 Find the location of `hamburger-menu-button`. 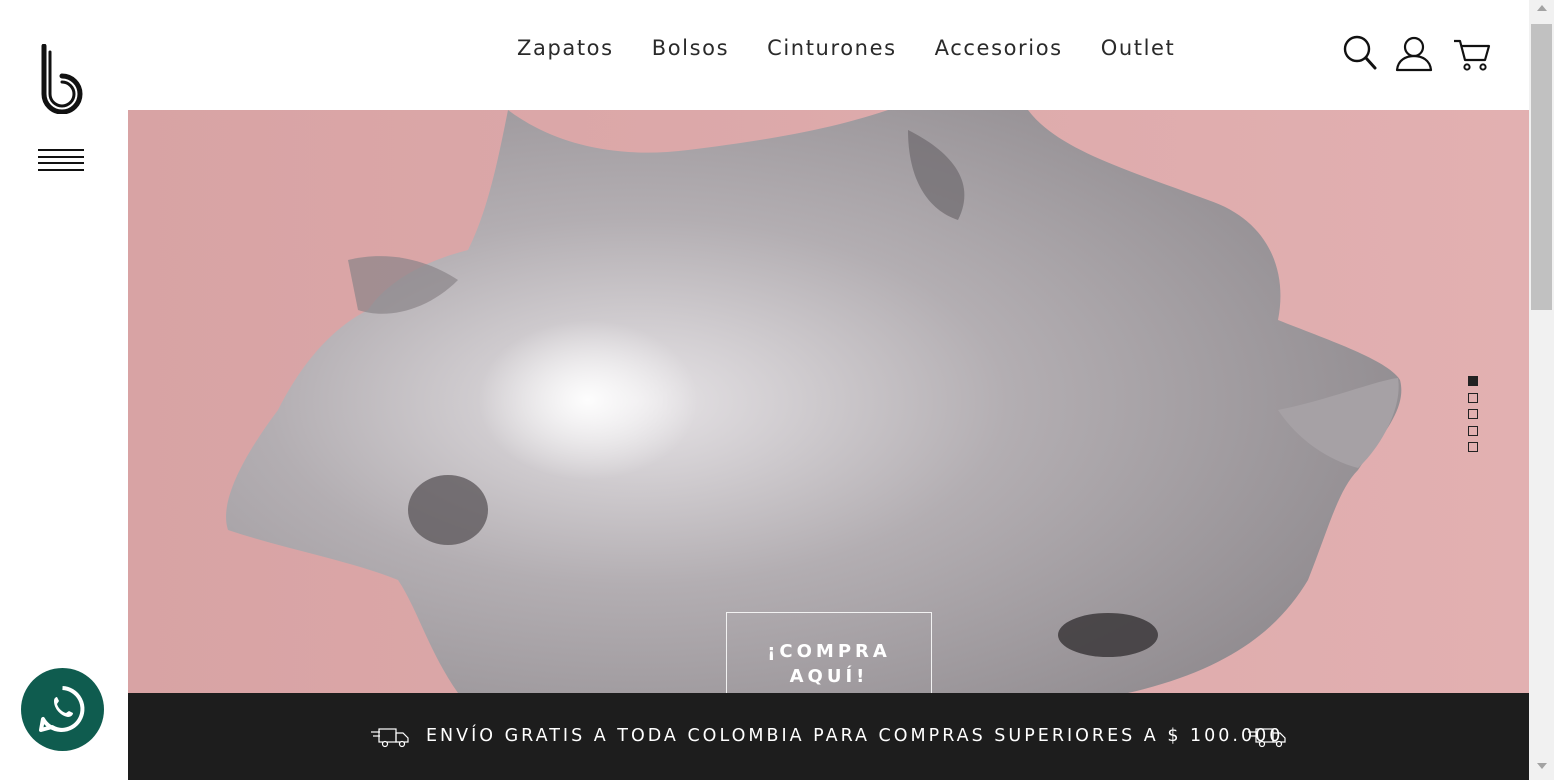

hamburger-menu-button is located at coordinates (61, 161).